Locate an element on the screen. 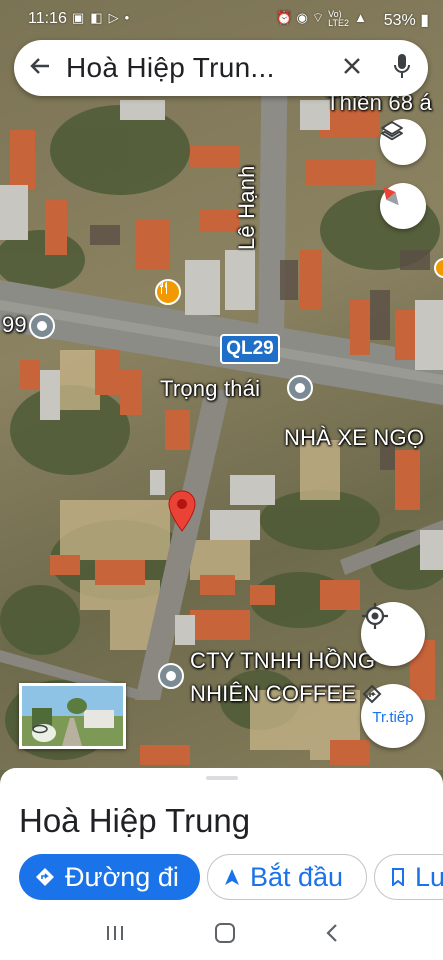 The width and height of the screenshot is (443, 960). alarm-icon: ⏰ is located at coordinates (284, 17).